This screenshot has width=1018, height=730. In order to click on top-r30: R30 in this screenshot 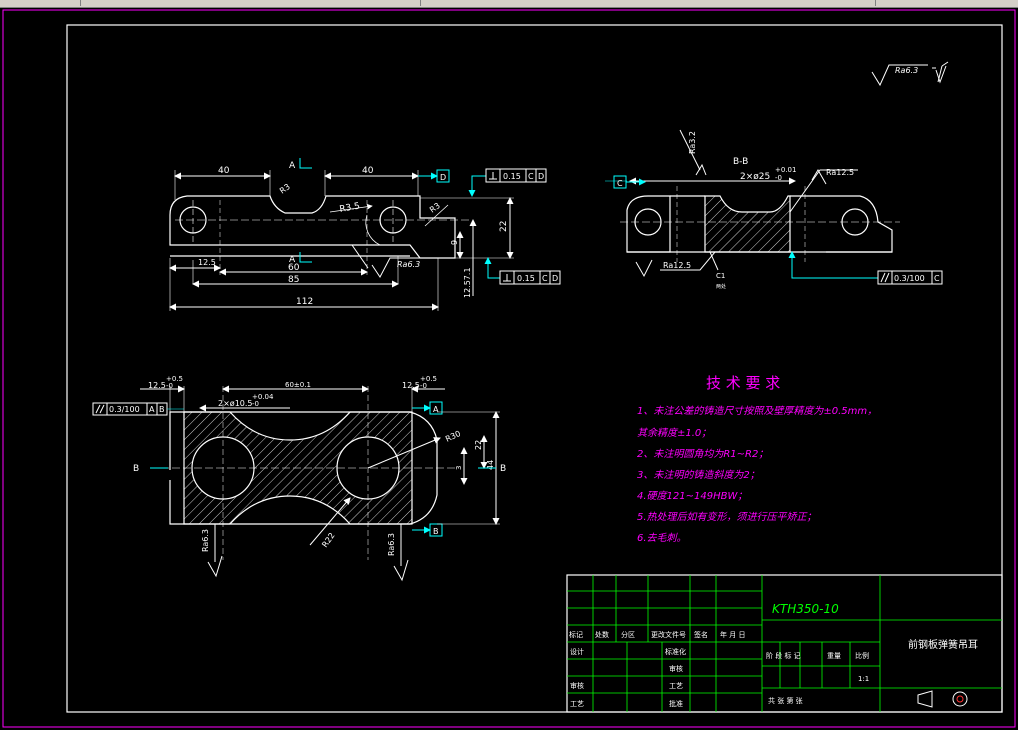, I will do `click(453, 436)`.